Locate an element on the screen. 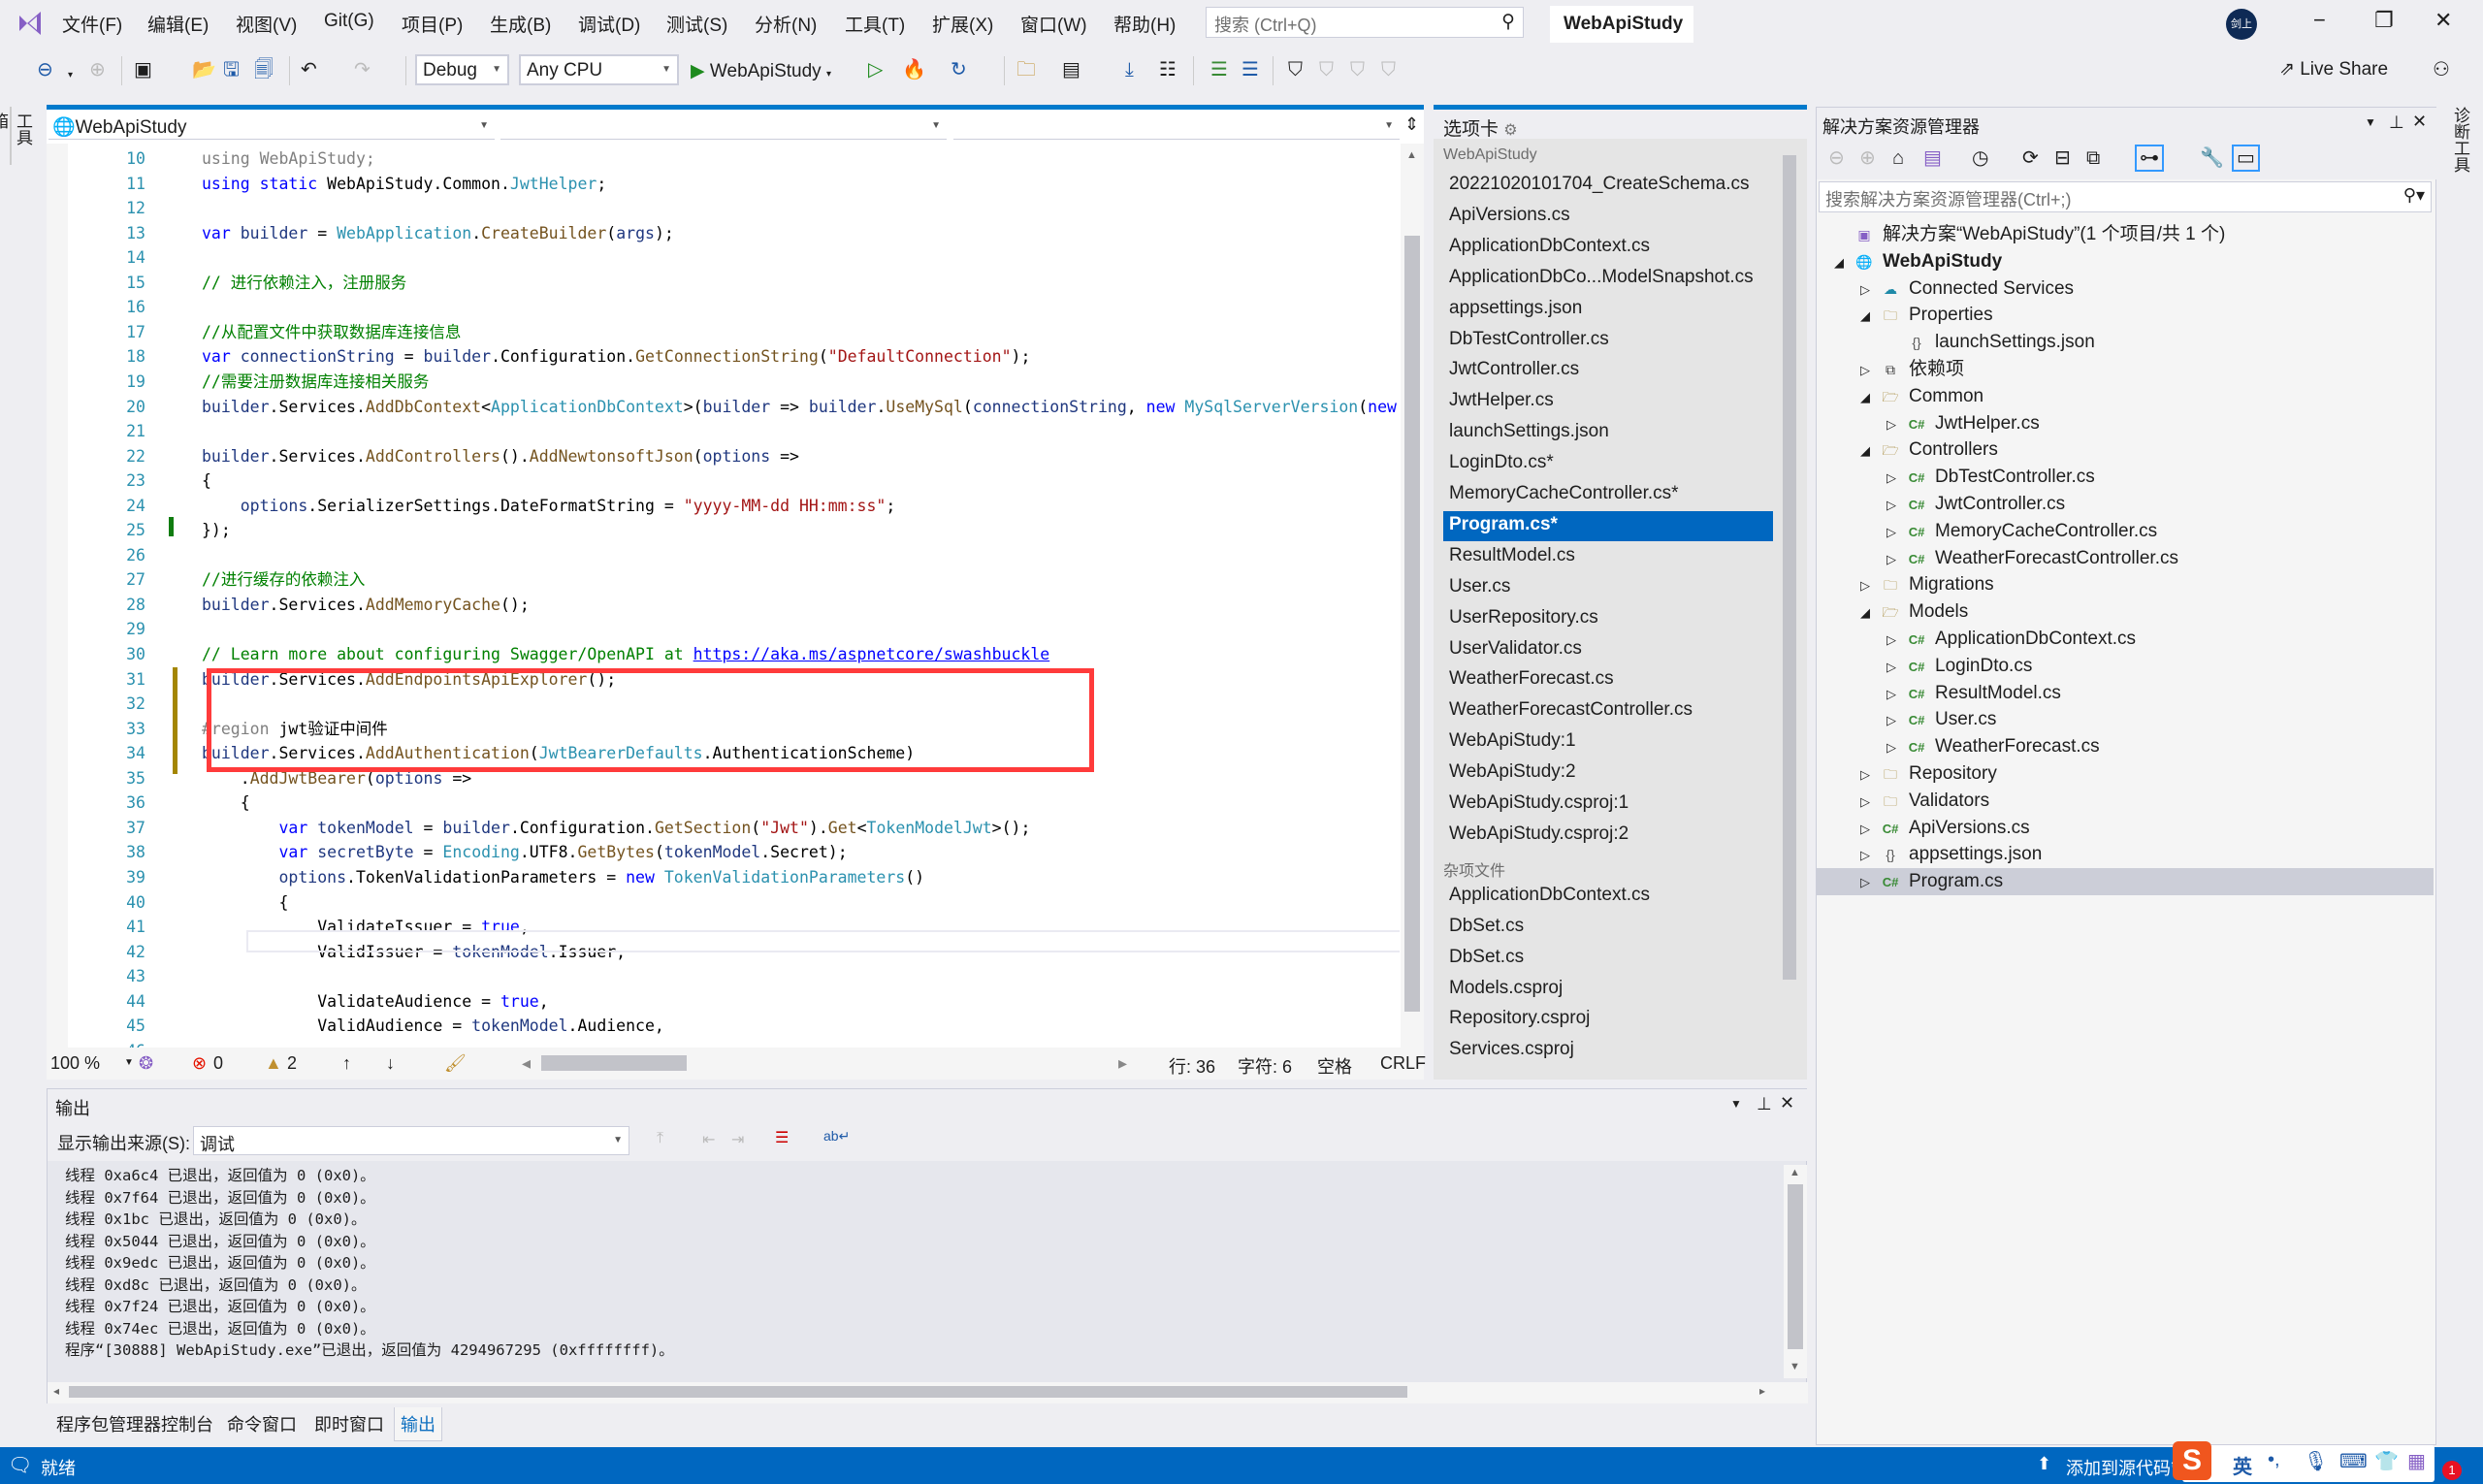 This screenshot has height=1484, width=2483. home-icon: ⌂ is located at coordinates (1898, 158).